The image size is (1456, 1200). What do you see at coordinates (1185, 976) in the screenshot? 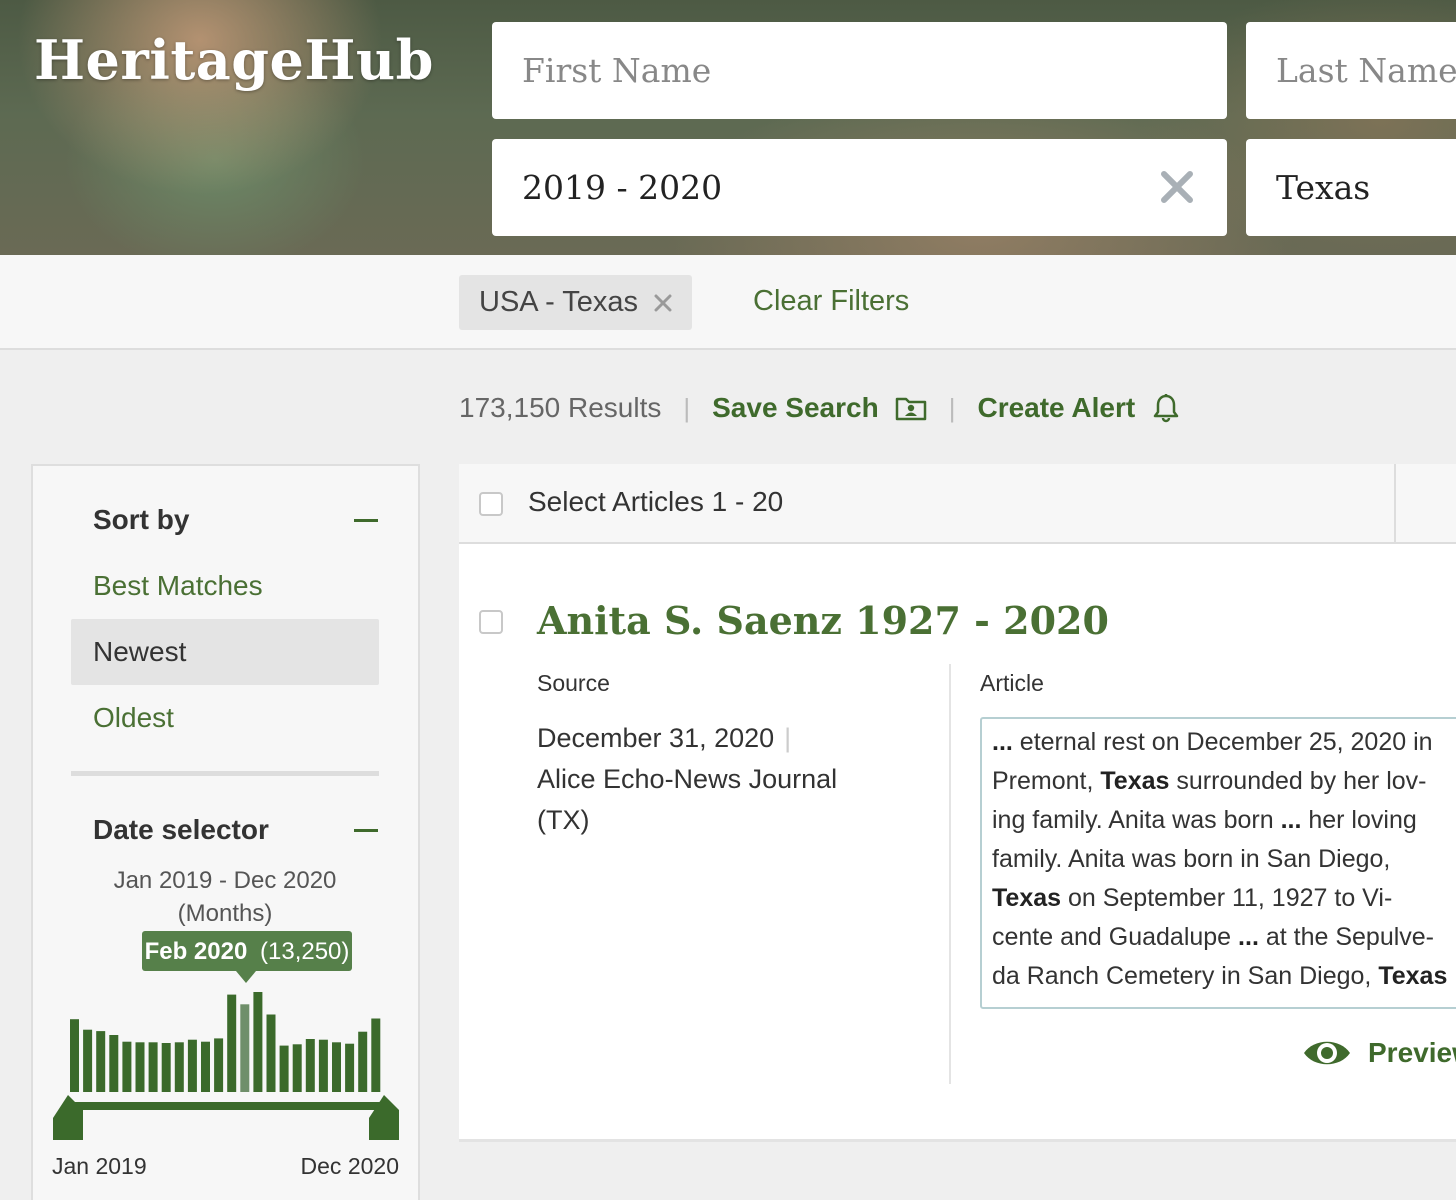
I see `article-text: da Ranch Cemetery in San Diego,` at bounding box center [1185, 976].